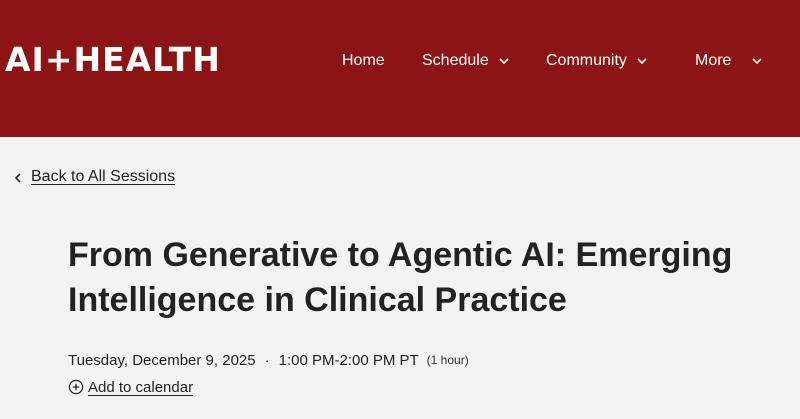 The height and width of the screenshot is (419, 800). I want to click on session-time: 1:00 PM-2:00 PM PT, so click(348, 360).